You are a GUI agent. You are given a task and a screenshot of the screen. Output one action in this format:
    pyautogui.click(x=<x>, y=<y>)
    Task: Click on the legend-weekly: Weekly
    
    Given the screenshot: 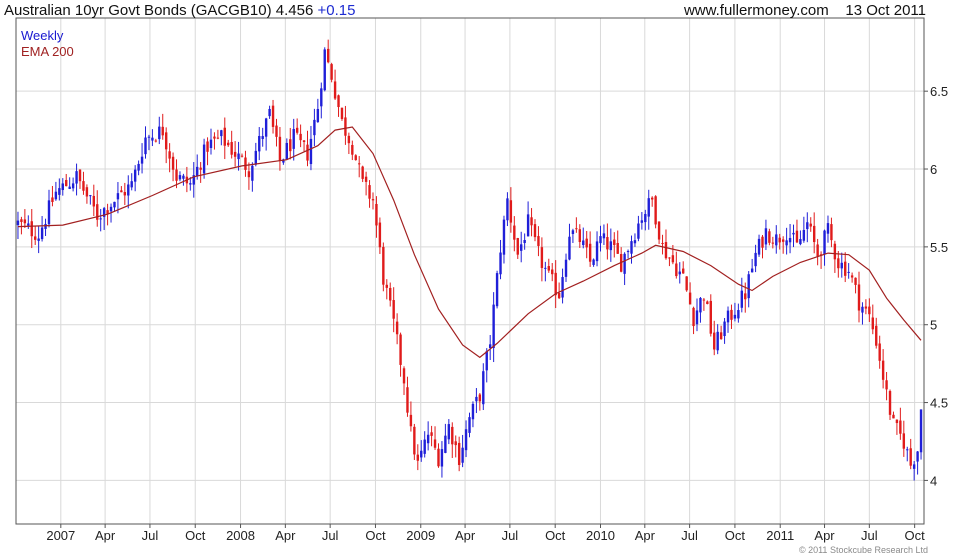 What is the action you would take?
    pyautogui.click(x=42, y=35)
    